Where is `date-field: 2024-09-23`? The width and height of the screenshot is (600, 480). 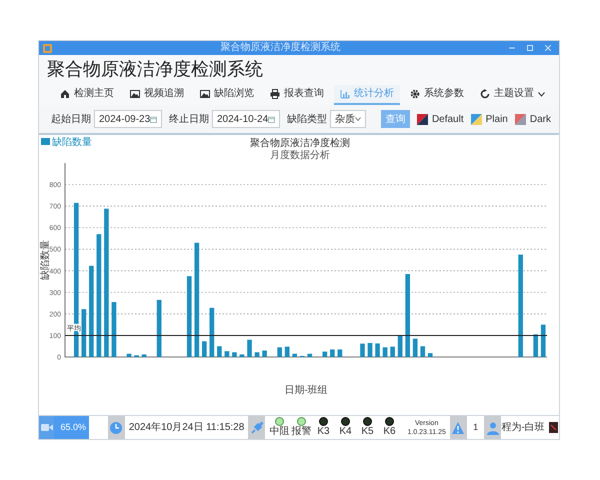 date-field: 2024-09-23 is located at coordinates (128, 119).